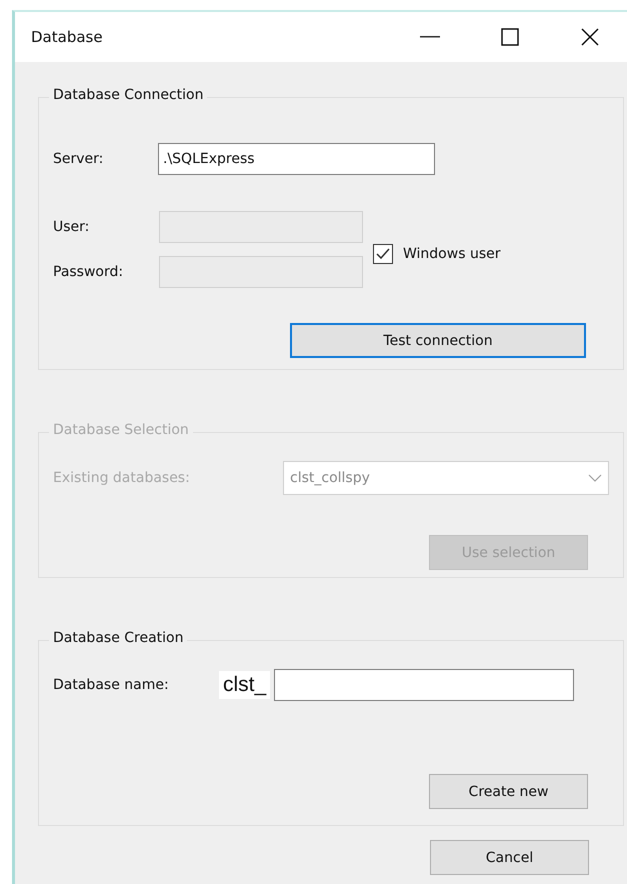 This screenshot has width=627, height=884. What do you see at coordinates (508, 791) in the screenshot?
I see `create-new-button: Create new` at bounding box center [508, 791].